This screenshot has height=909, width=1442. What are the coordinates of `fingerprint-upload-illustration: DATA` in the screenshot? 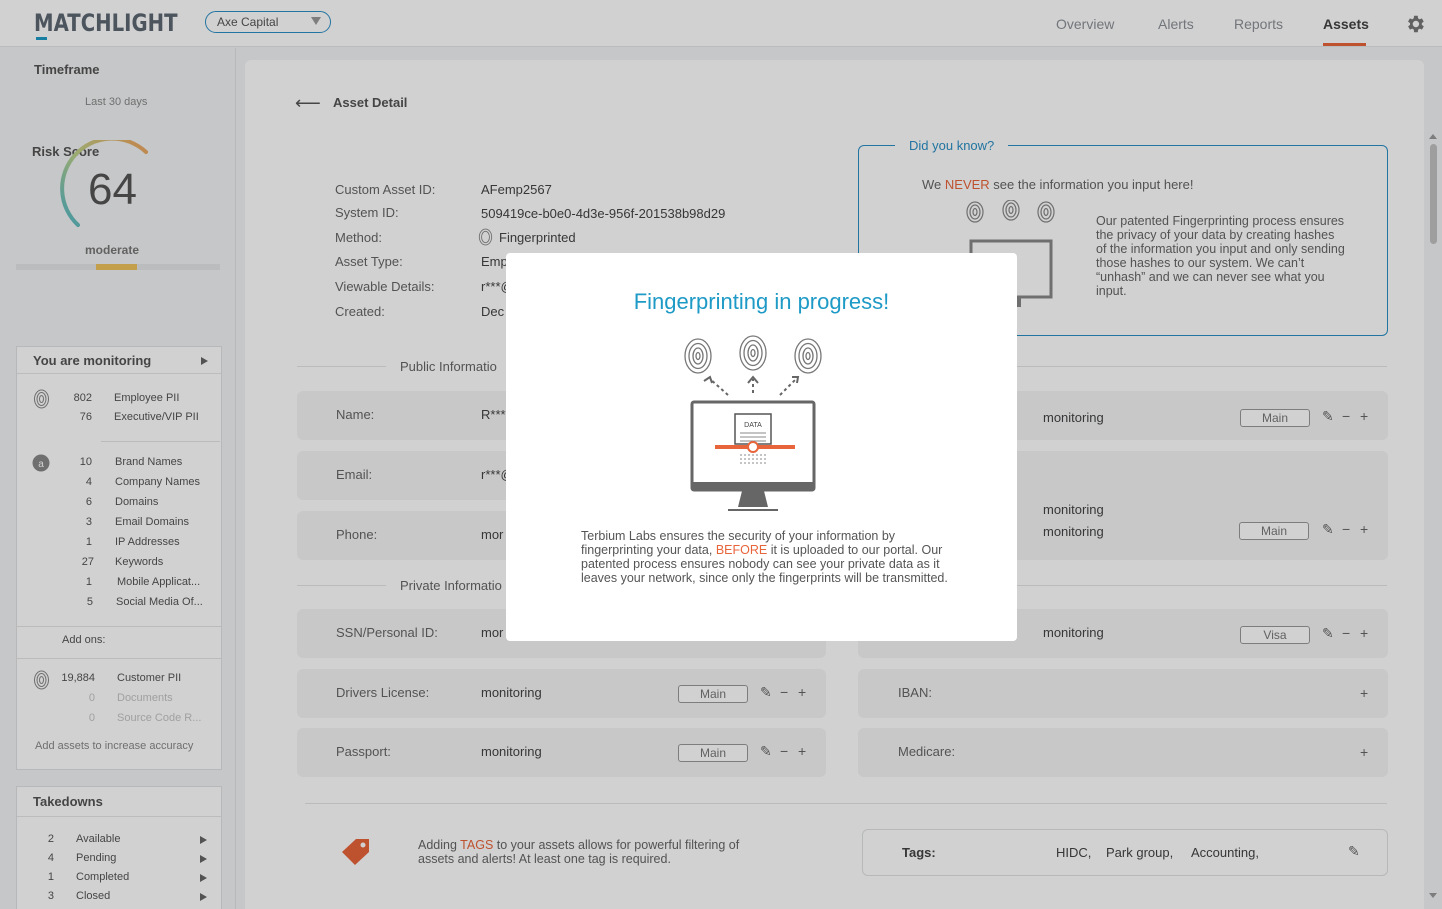 It's located at (753, 423).